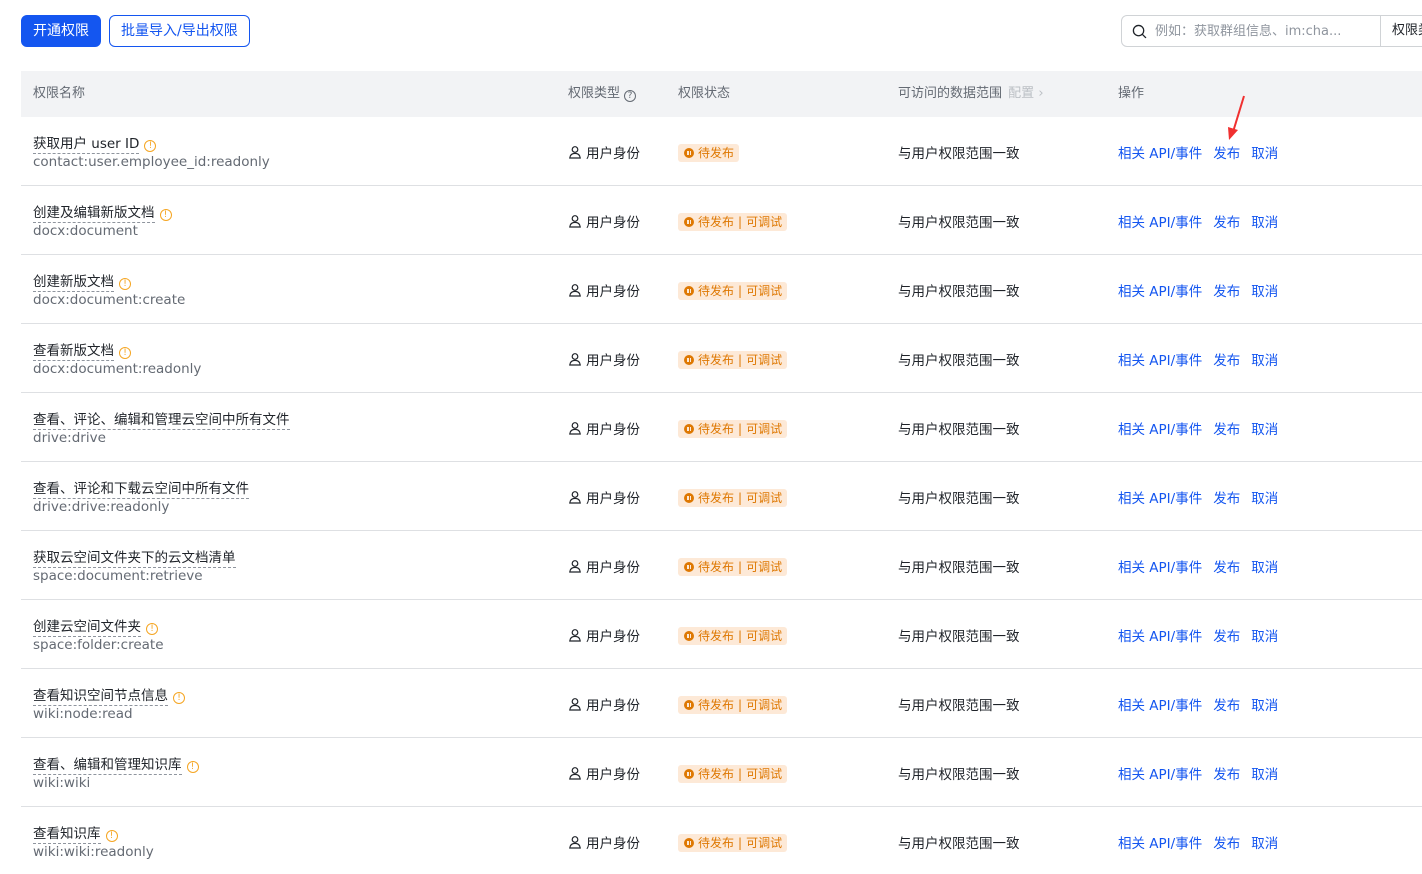  I want to click on permission-name-text: 创建新版文档, so click(73, 283).